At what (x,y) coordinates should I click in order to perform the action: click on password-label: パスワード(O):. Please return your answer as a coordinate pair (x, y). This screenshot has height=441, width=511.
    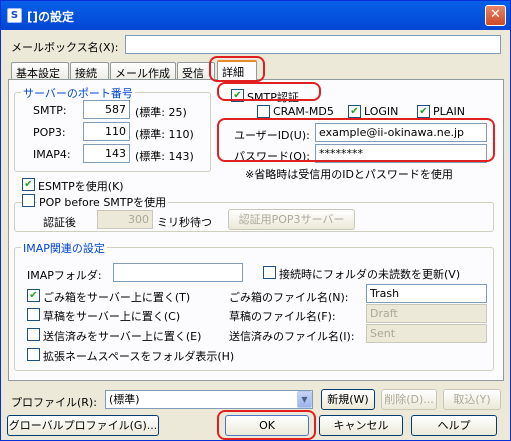
    Looking at the image, I should click on (272, 156).